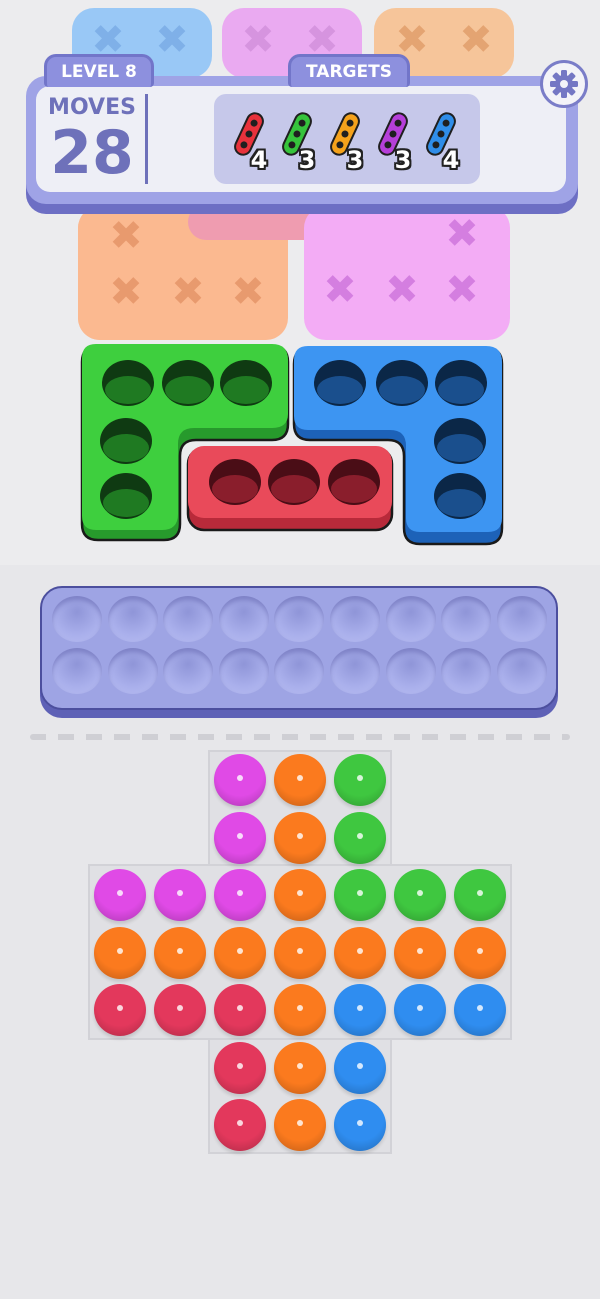 Image resolution: width=600 pixels, height=1299 pixels. Describe the element at coordinates (300, 737) in the screenshot. I see `dashed-divider` at that location.